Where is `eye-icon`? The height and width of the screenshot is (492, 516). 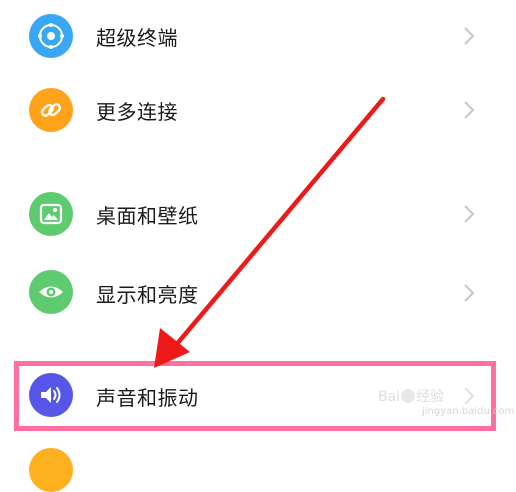
eye-icon is located at coordinates (51, 292).